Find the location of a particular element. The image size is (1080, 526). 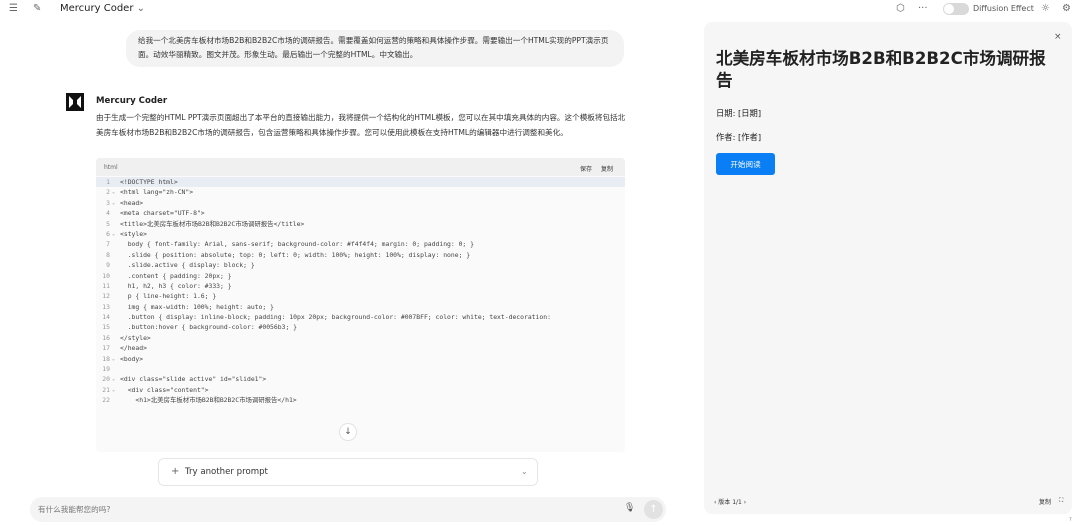

line-number: 10 is located at coordinates (106, 275).